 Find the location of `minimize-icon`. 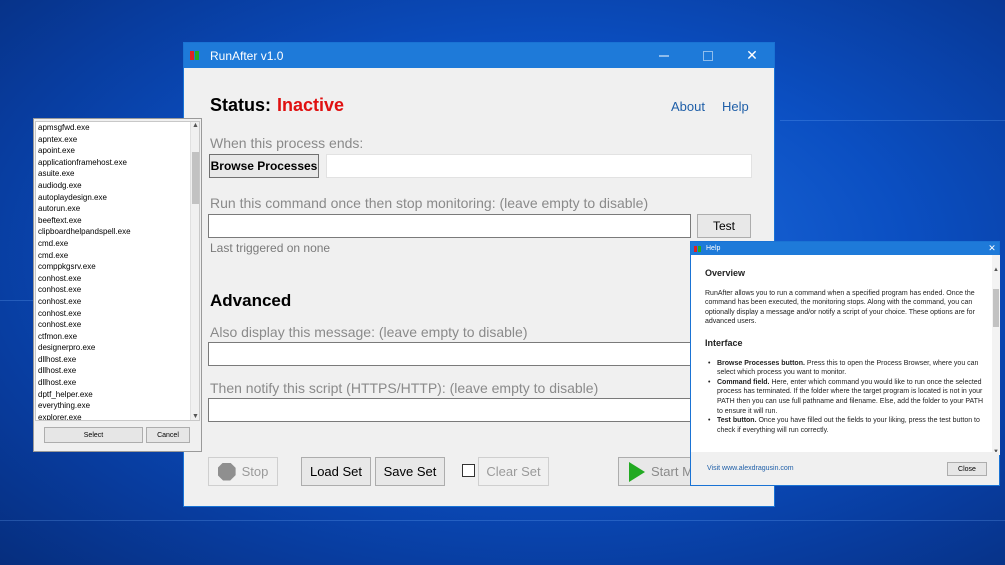

minimize-icon is located at coordinates (664, 55).